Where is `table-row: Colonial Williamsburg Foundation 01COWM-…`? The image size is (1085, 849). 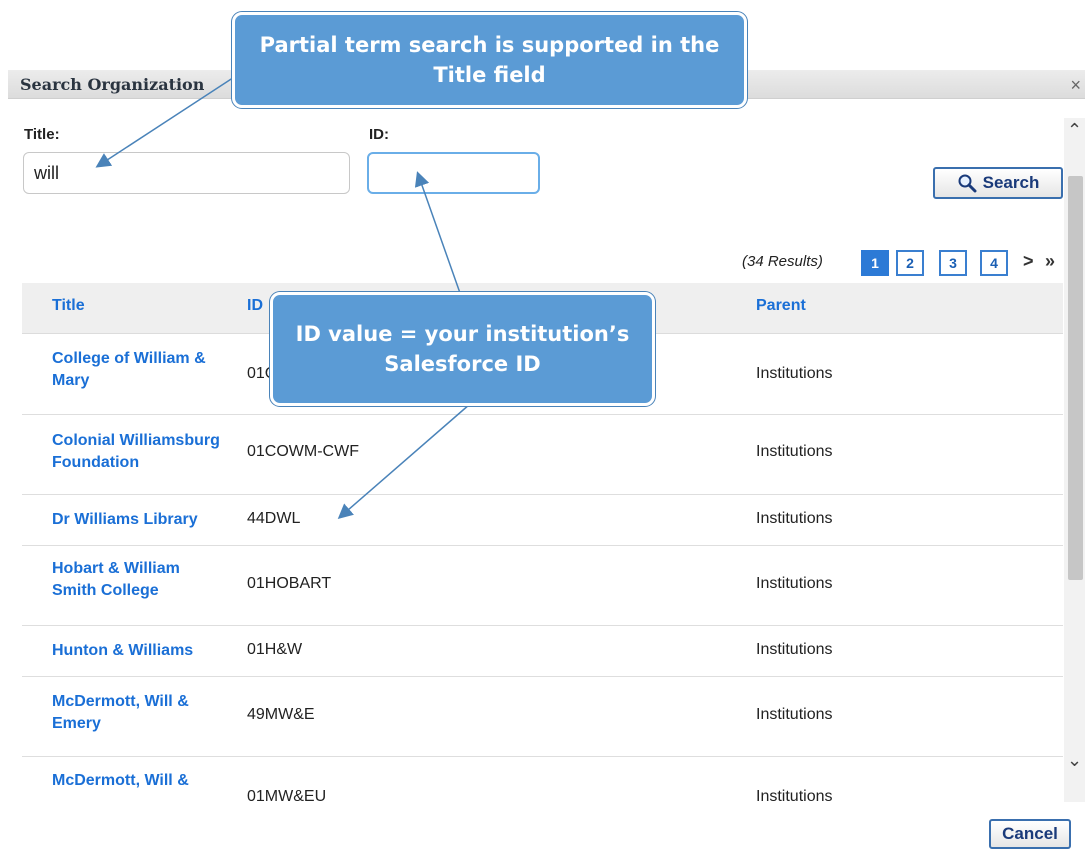 table-row: Colonial Williamsburg Foundation 01COWM-… is located at coordinates (542, 454).